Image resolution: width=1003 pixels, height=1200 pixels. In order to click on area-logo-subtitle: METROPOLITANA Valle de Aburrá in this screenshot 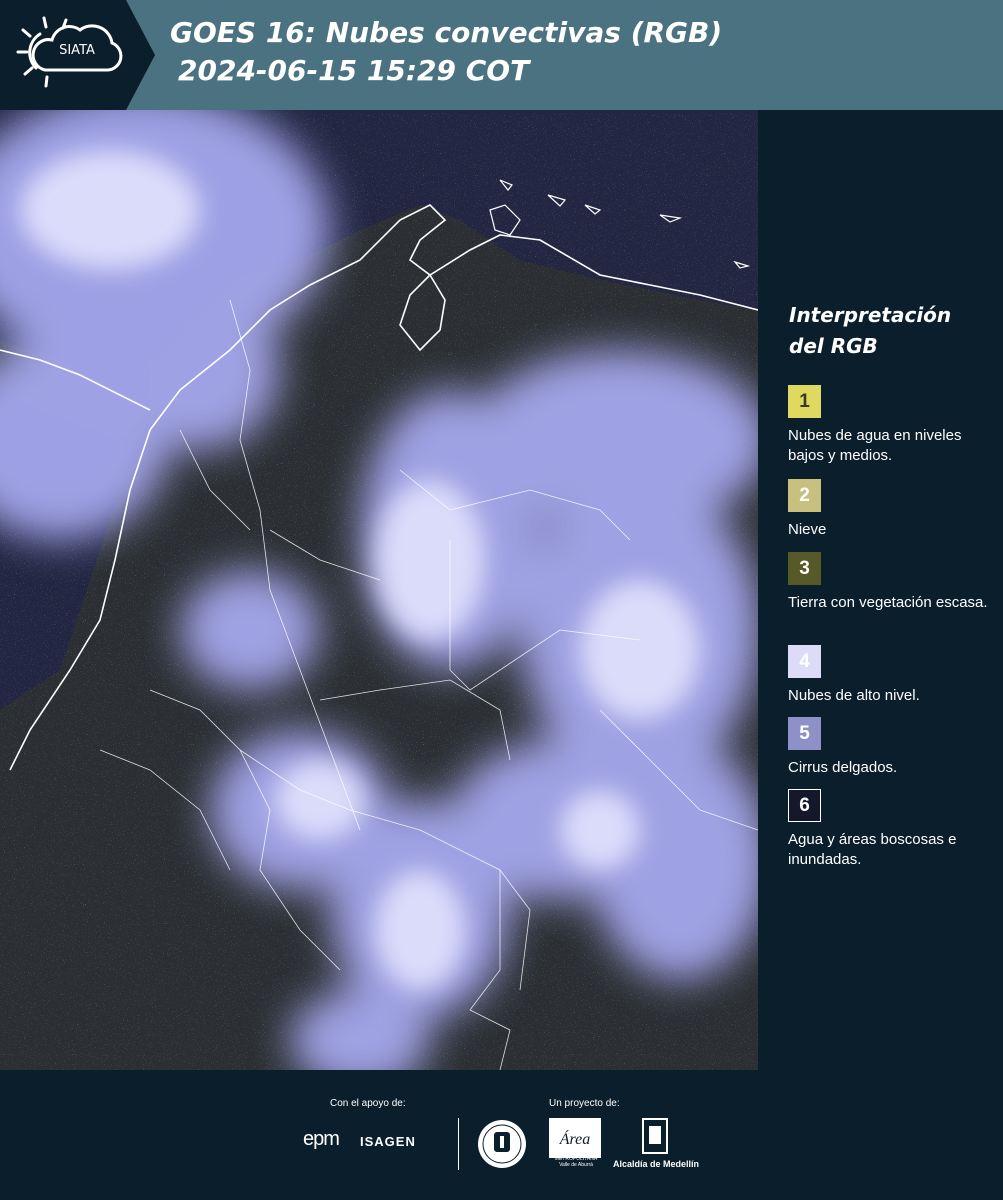, I will do `click(576, 1162)`.